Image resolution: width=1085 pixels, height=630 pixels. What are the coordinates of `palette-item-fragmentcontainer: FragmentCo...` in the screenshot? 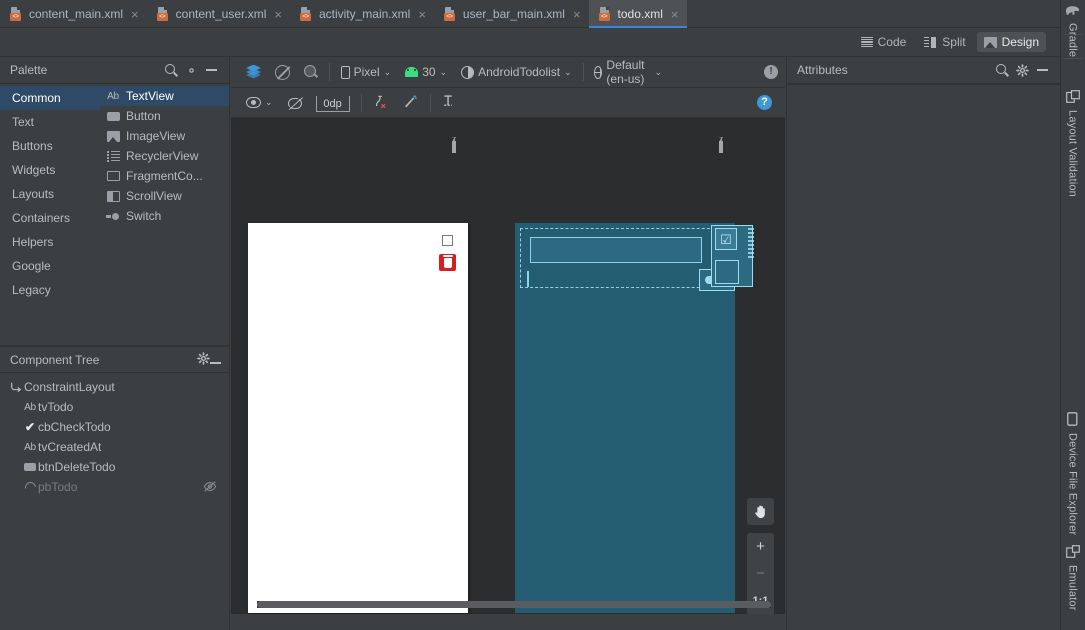 It's located at (164, 176).